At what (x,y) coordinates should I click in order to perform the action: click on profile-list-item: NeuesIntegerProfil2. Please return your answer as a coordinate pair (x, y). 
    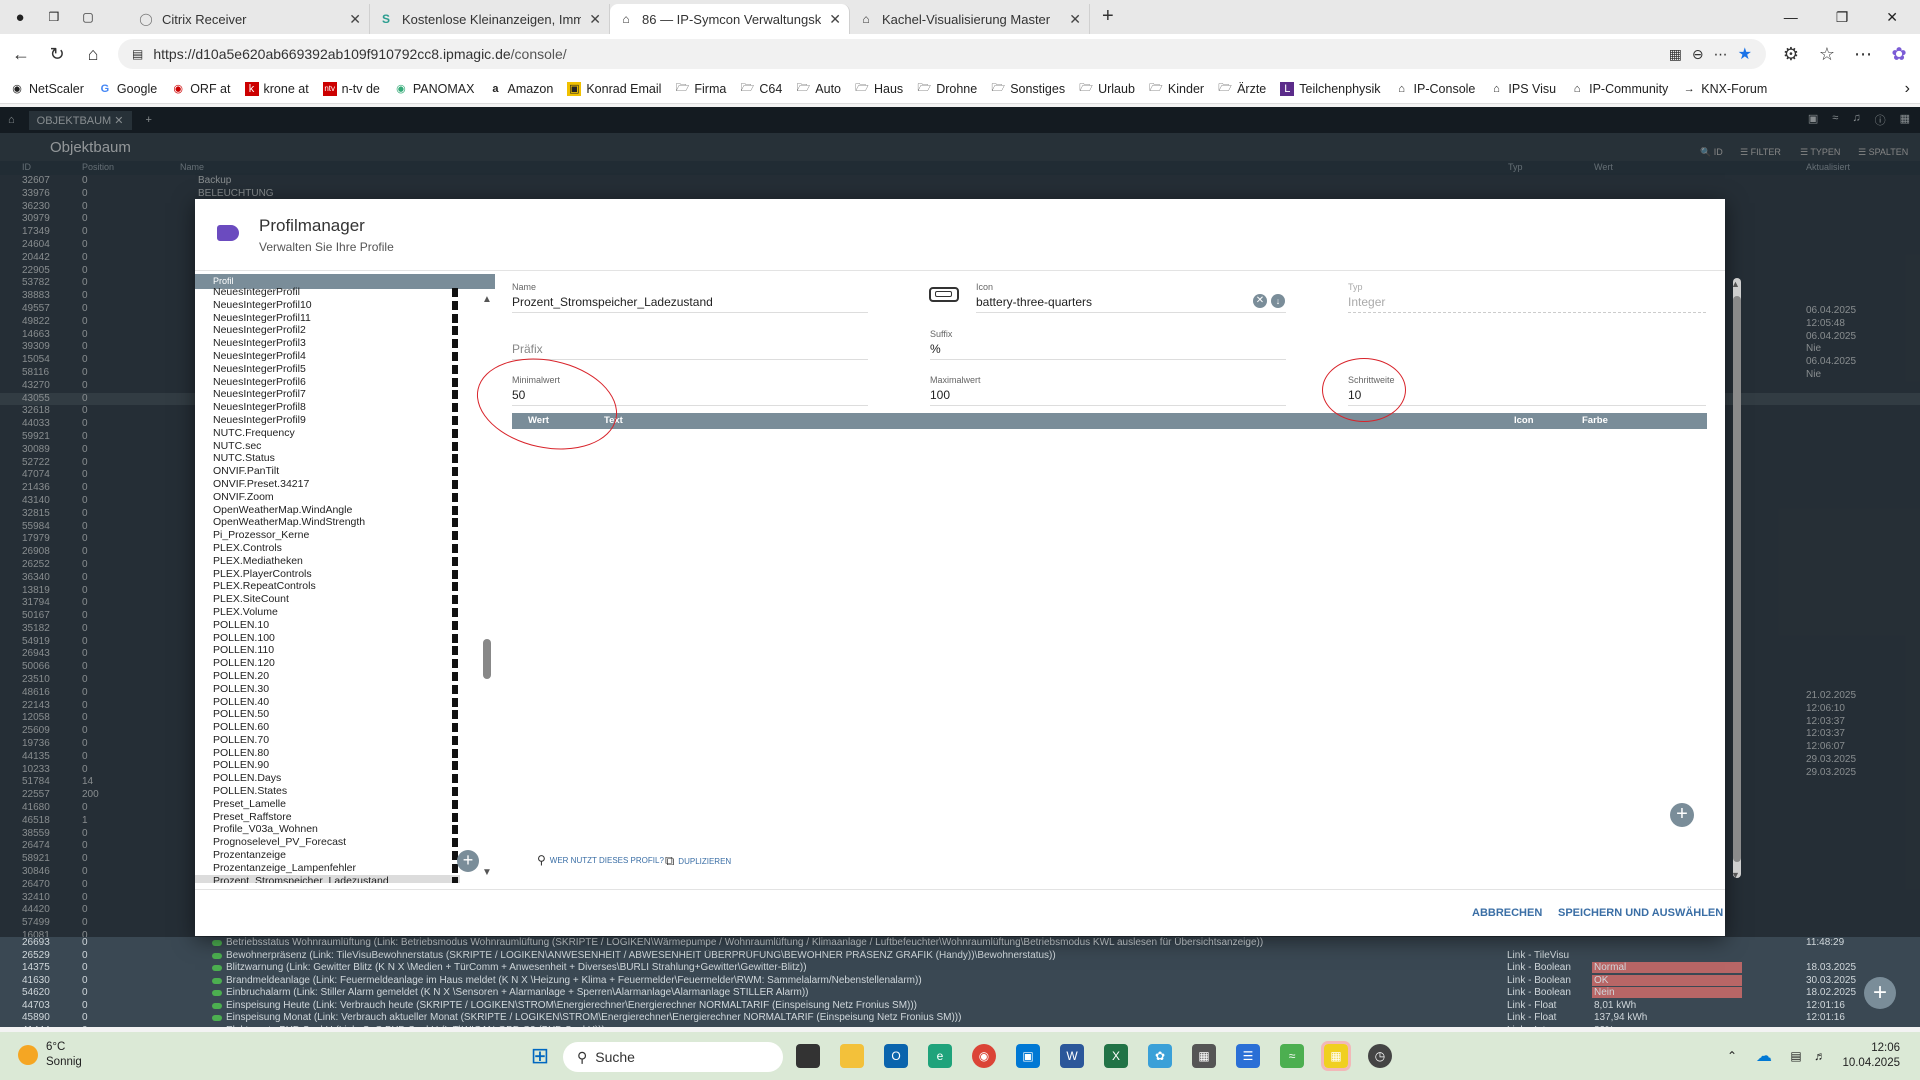
    Looking at the image, I should click on (327, 330).